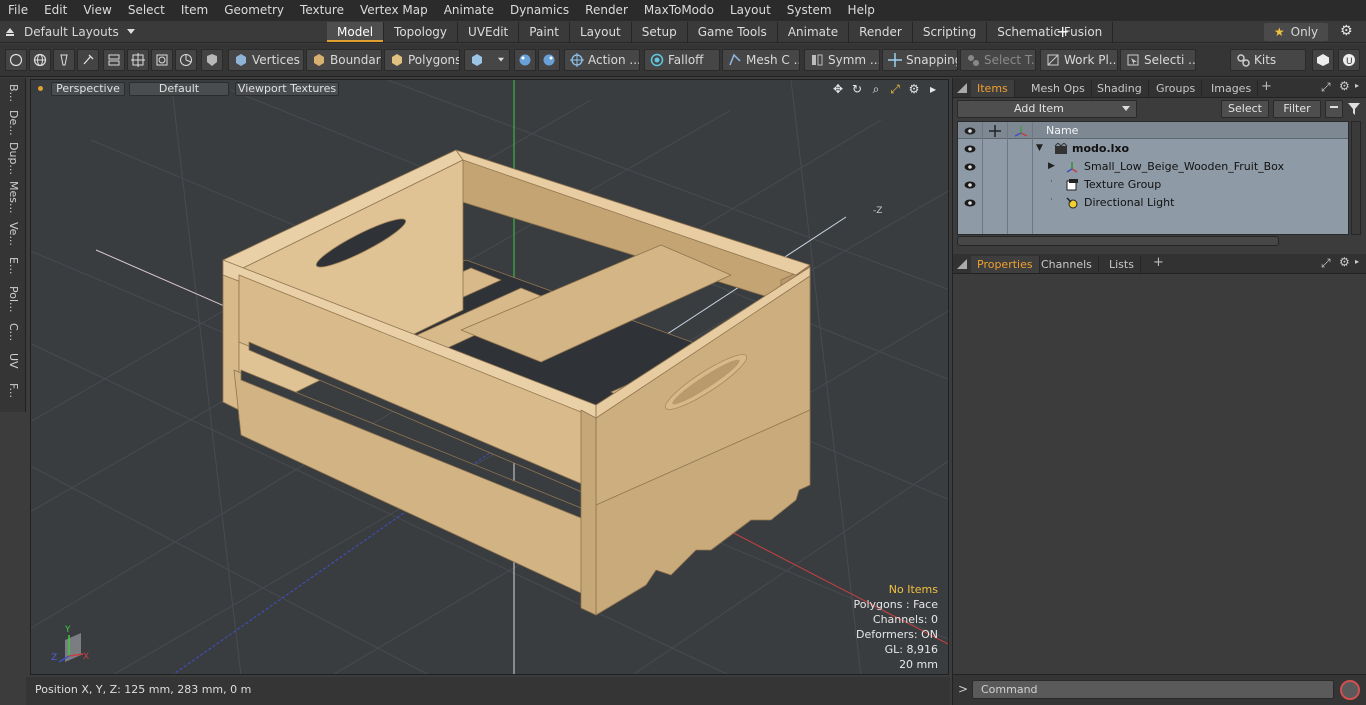  I want to click on menu-item: Item, so click(194, 10).